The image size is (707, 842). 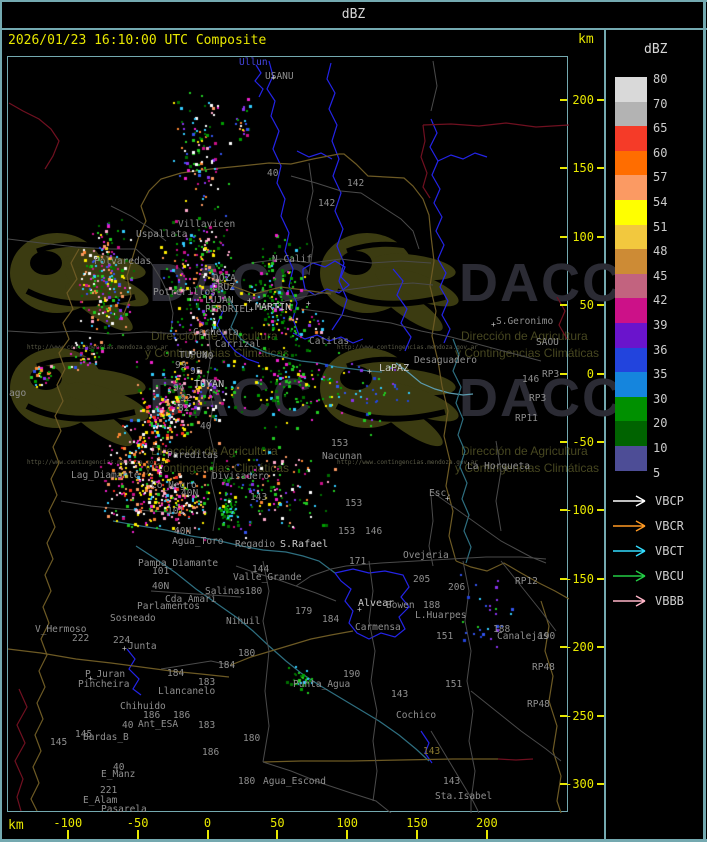 I want to click on legend-label: VBCP, so click(x=669, y=501).